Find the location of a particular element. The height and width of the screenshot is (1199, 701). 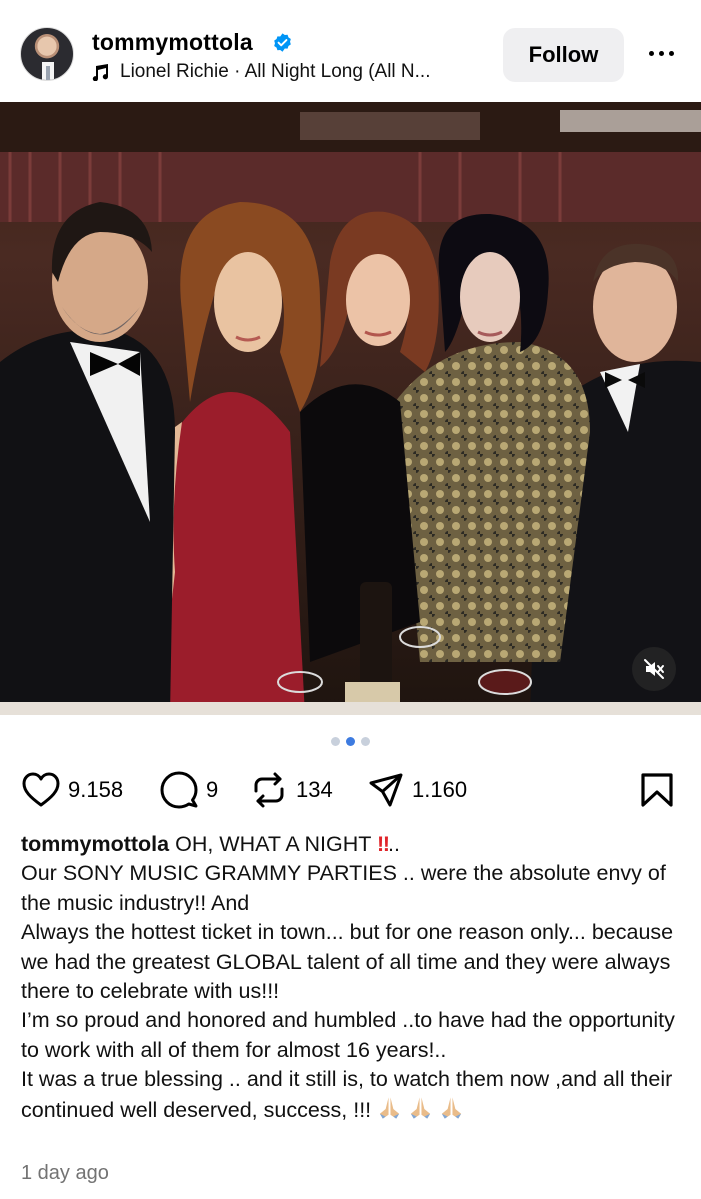

more-options-icon is located at coordinates (661, 53).